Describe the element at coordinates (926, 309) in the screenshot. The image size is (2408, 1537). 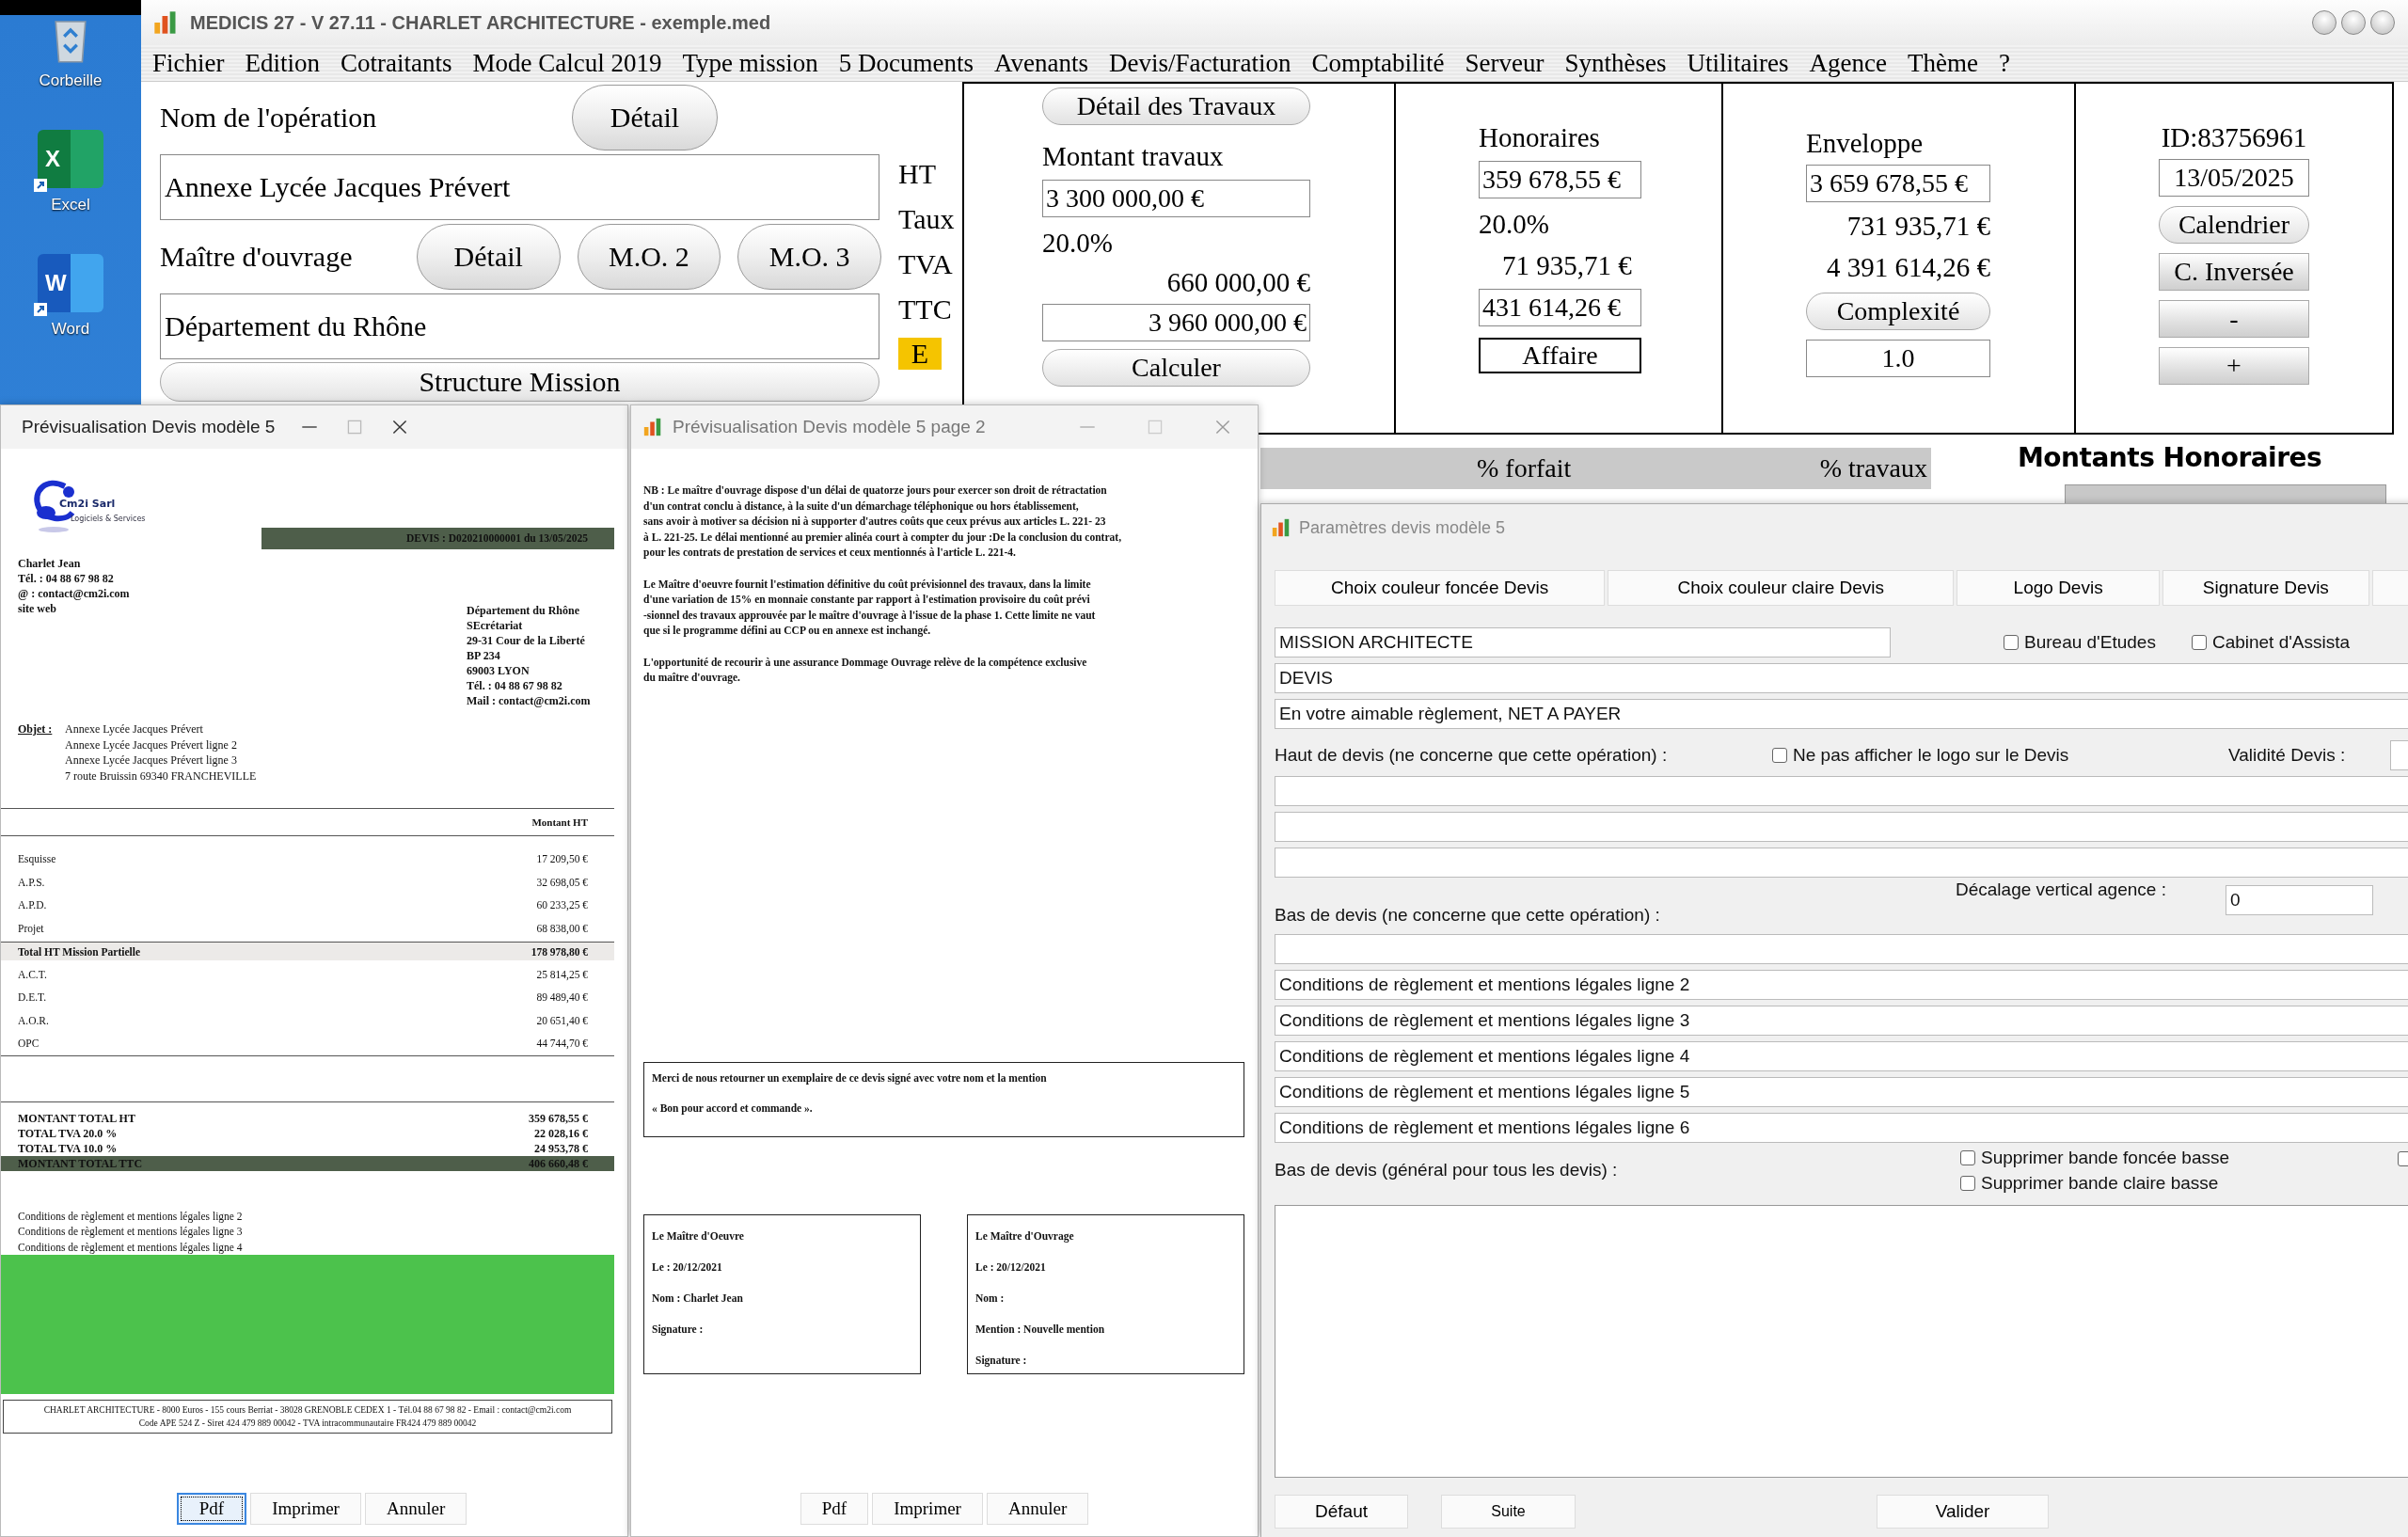
I see `tax-label: TTC` at that location.